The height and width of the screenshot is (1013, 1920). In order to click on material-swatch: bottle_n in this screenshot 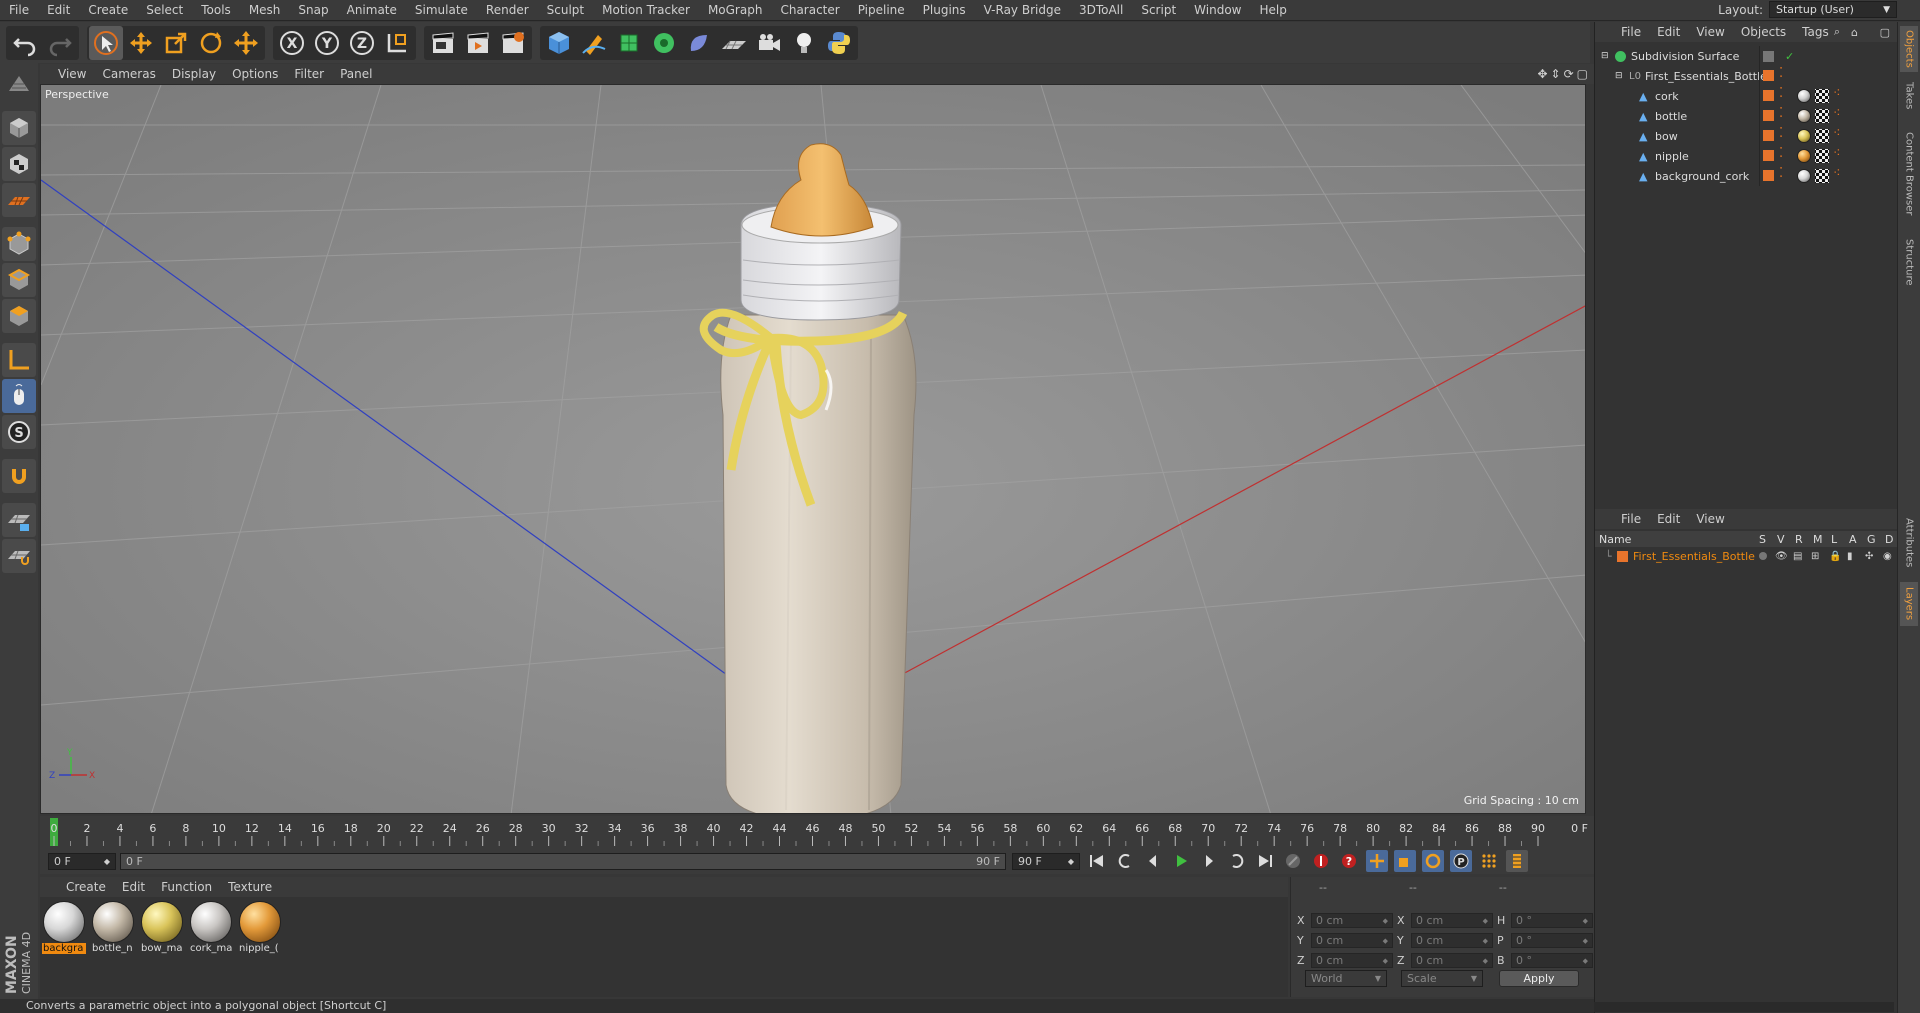, I will do `click(113, 930)`.